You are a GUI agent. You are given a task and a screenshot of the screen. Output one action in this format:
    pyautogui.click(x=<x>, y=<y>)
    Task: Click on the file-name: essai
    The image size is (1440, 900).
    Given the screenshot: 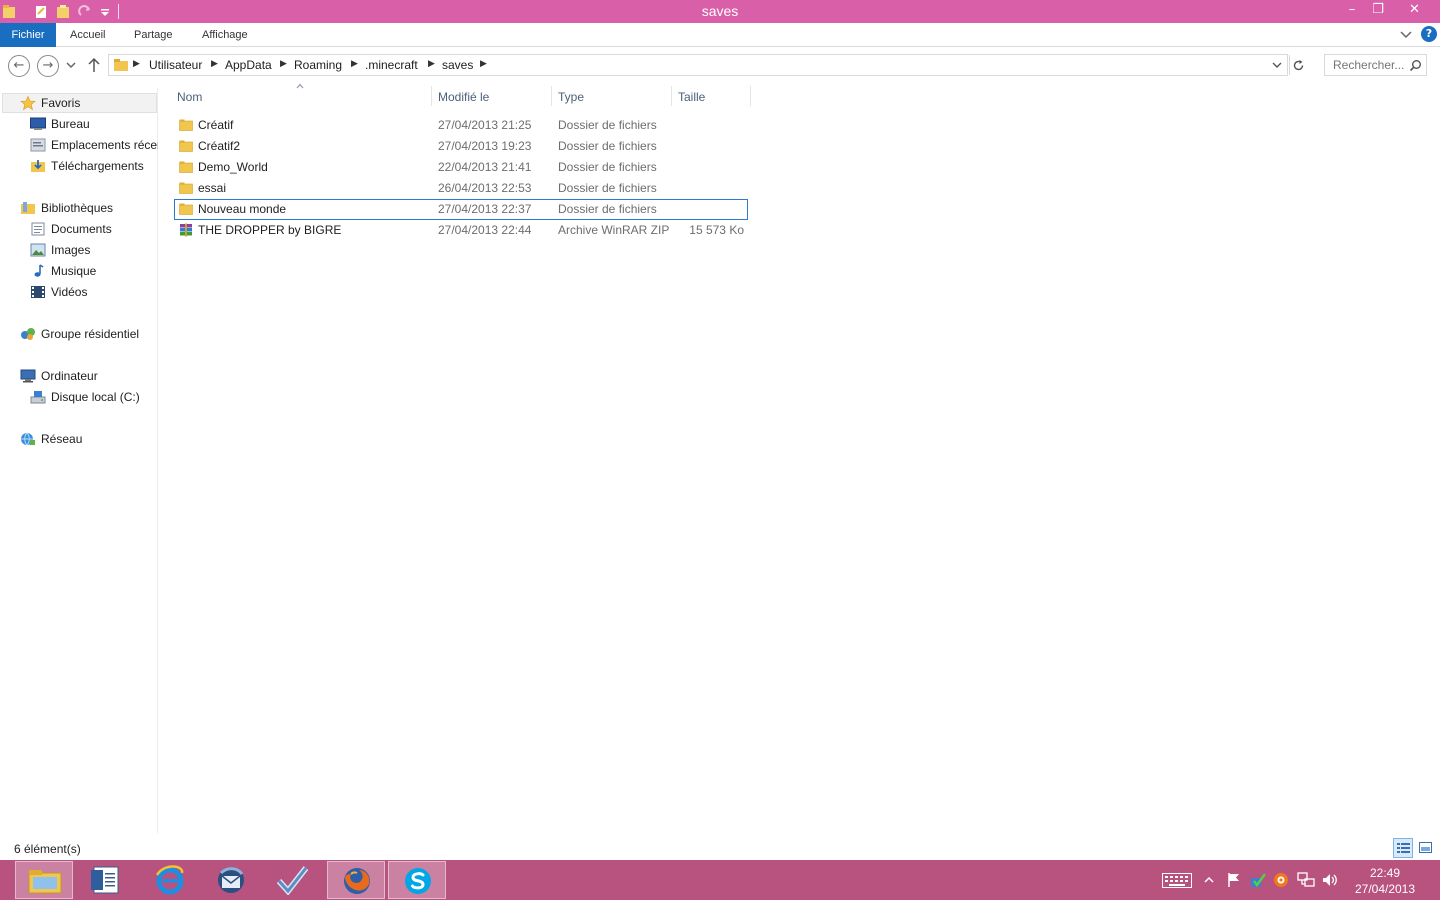 What is the action you would take?
    pyautogui.click(x=212, y=188)
    